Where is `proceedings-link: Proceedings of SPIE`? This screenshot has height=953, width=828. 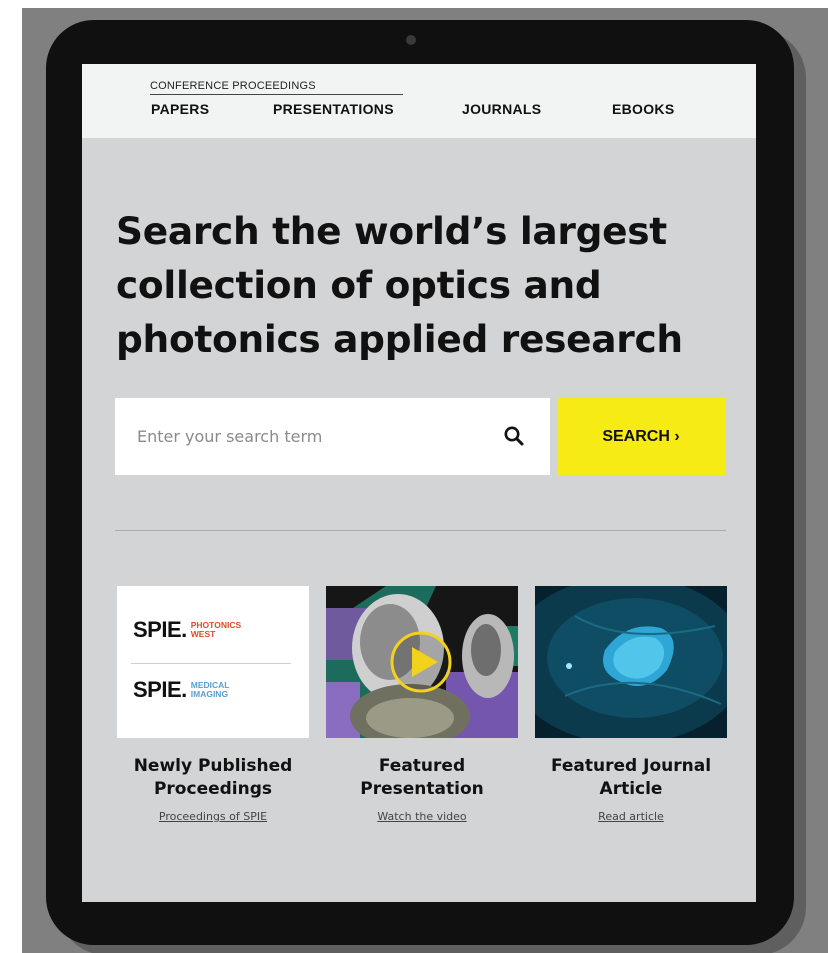 proceedings-link: Proceedings of SPIE is located at coordinates (213, 816).